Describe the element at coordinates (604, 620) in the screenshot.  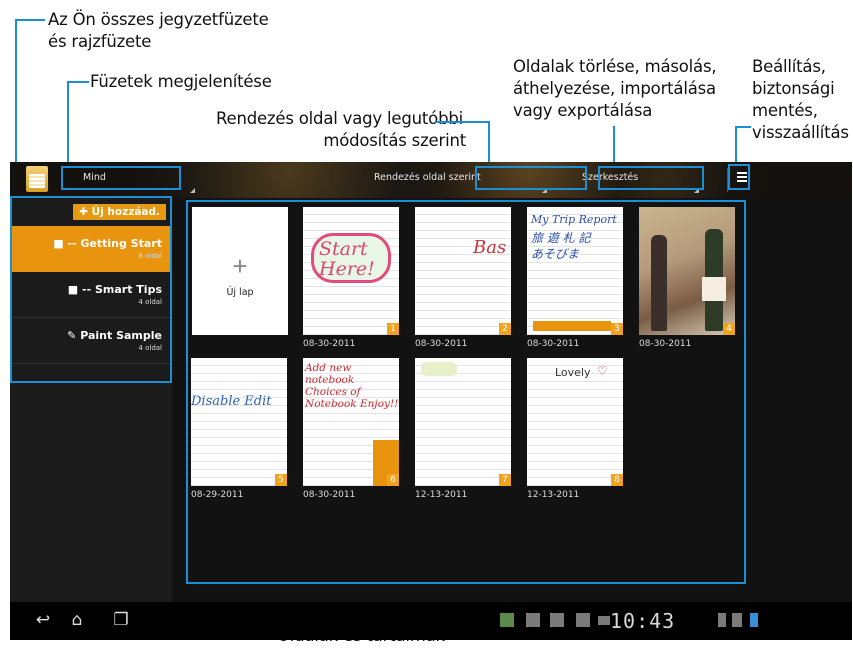
I see `mail-icon` at that location.